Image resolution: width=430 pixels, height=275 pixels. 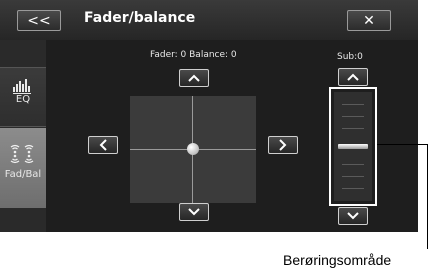 I want to click on fader-up-button, so click(x=194, y=78).